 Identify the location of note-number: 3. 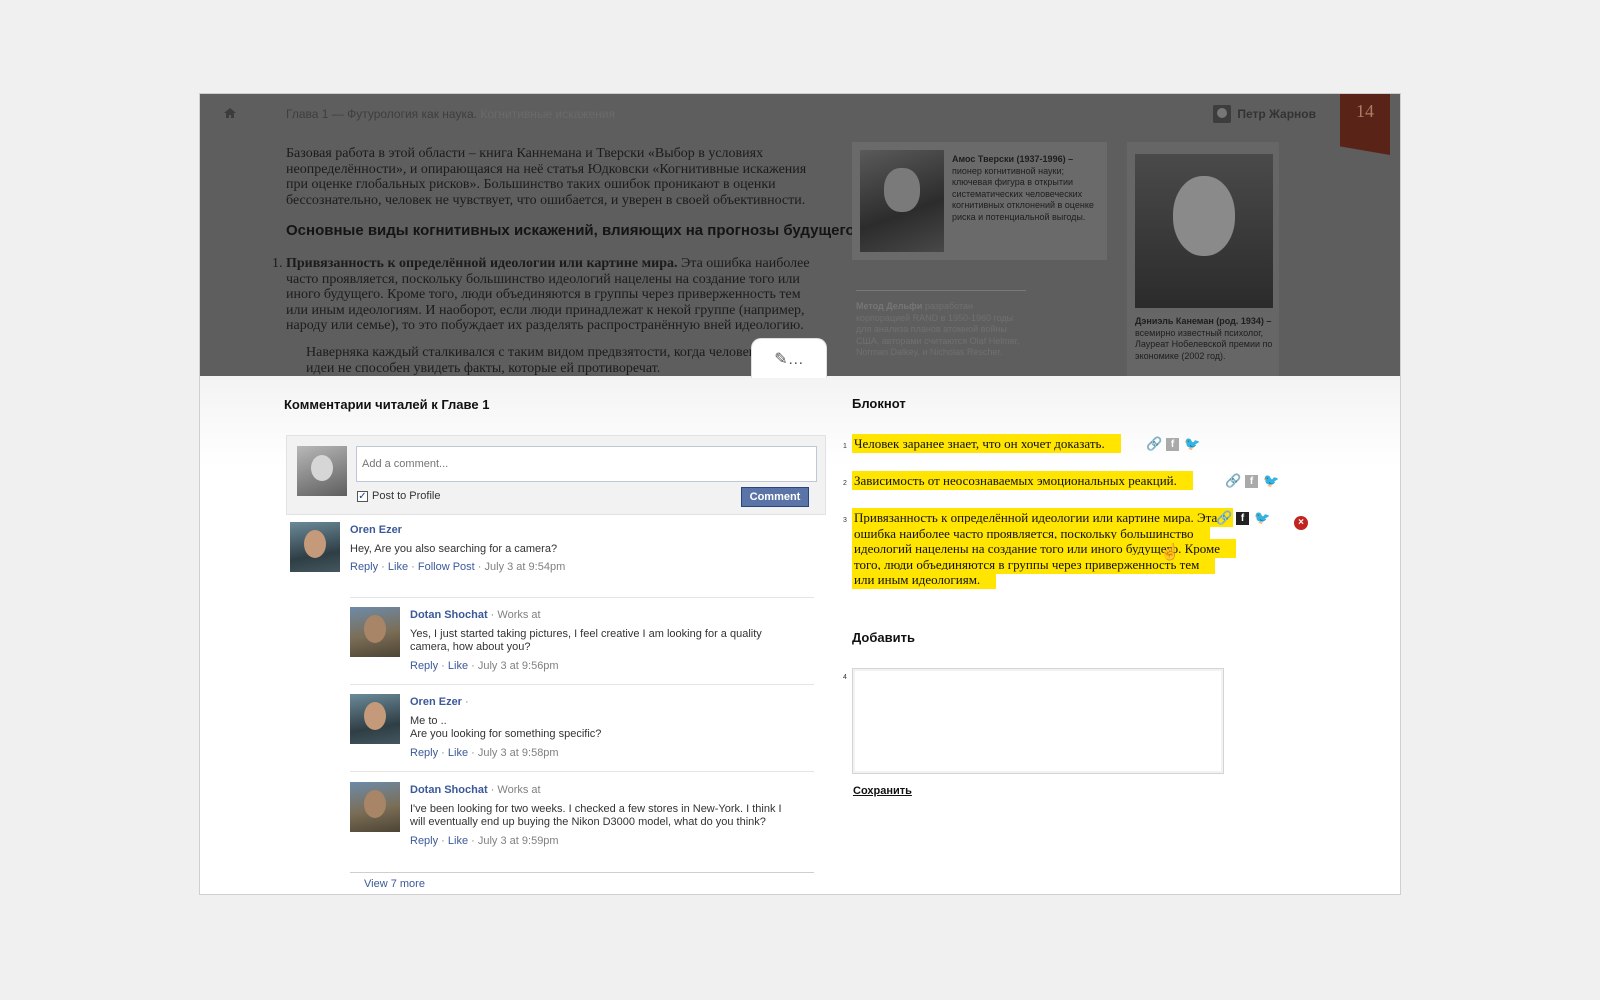
(845, 520).